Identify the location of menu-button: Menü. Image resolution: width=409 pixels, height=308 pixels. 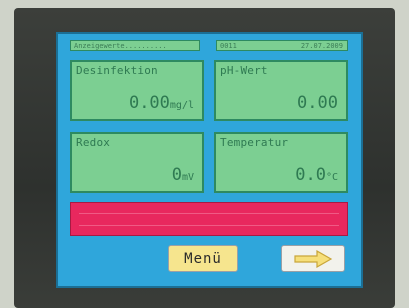
(203, 258).